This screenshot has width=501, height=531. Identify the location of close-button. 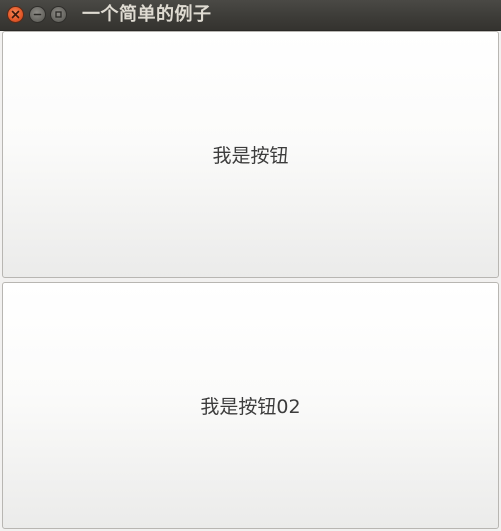
(15, 14).